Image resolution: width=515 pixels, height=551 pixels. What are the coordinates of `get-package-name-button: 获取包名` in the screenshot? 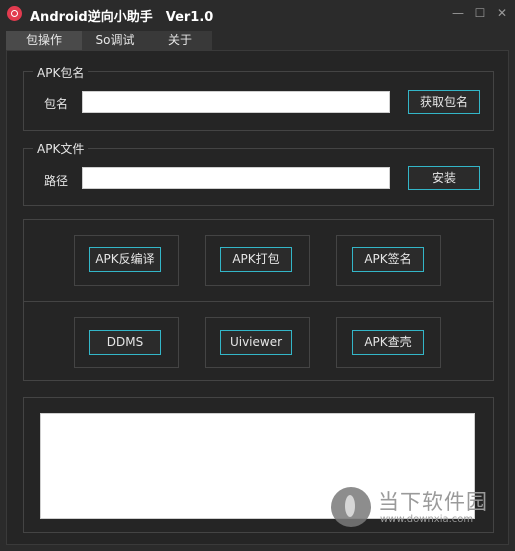 It's located at (444, 102).